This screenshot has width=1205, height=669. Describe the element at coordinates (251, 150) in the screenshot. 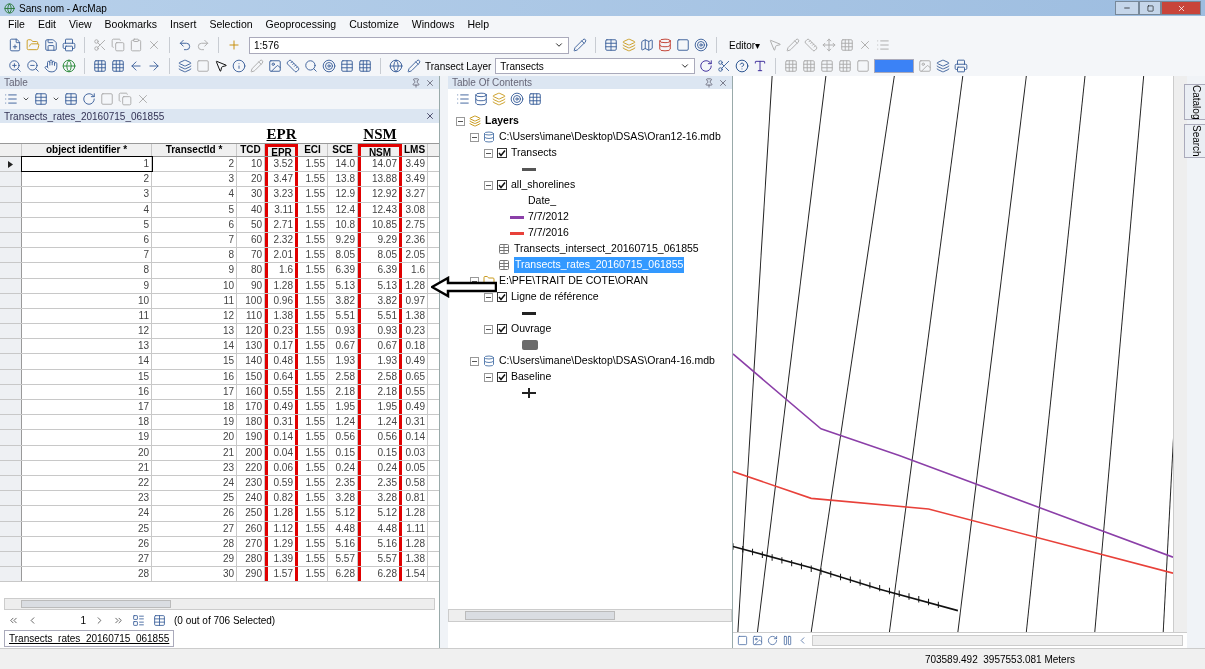

I see `column-header: TCD` at that location.